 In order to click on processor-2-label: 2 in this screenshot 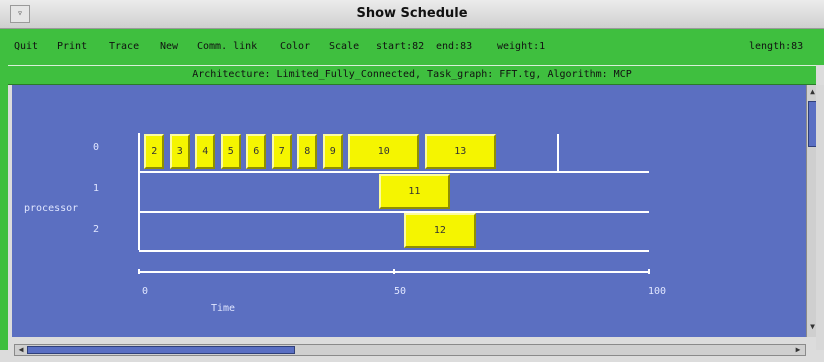, I will do `click(96, 229)`.